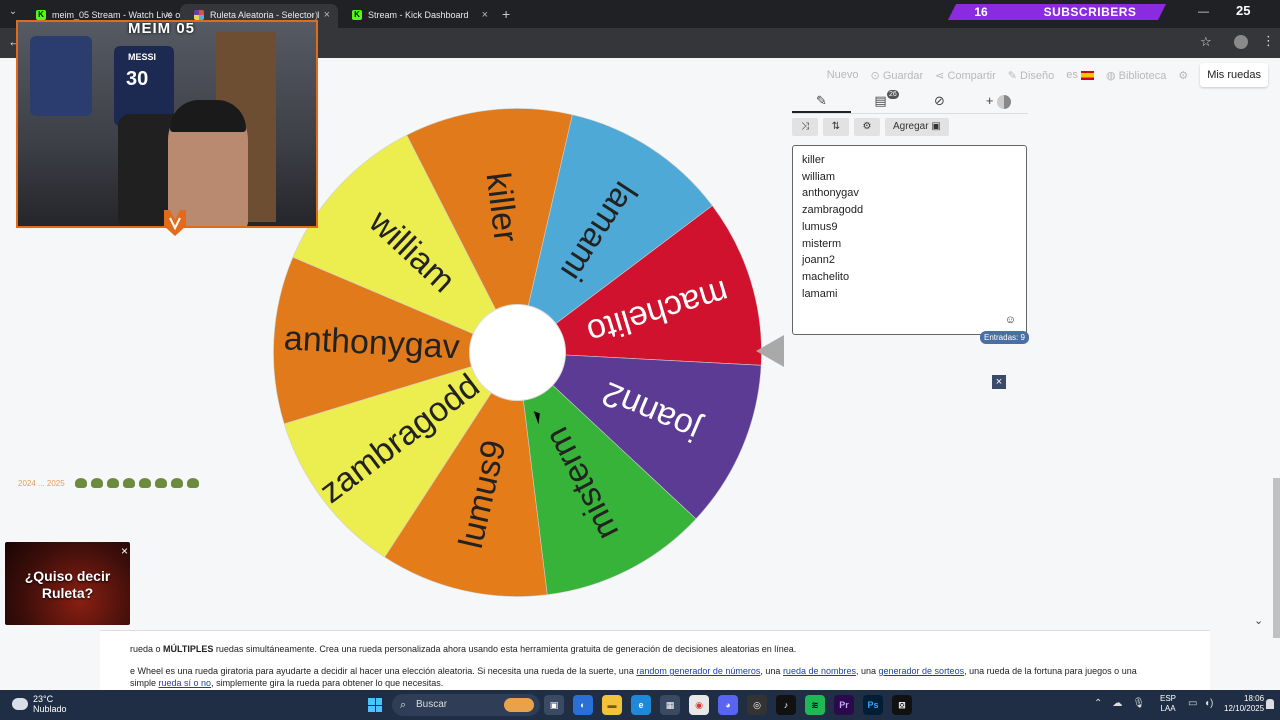 Image resolution: width=1280 pixels, height=720 pixels. I want to click on shuffle-button: ⤨, so click(805, 127).